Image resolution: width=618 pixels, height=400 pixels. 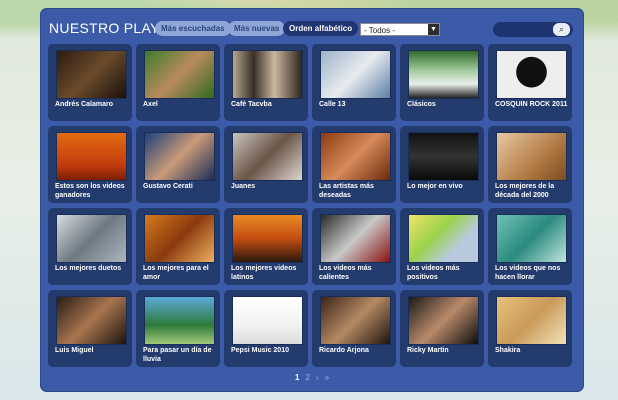 What do you see at coordinates (344, 350) in the screenshot?
I see `playlist-label: Ricardo Arjona` at bounding box center [344, 350].